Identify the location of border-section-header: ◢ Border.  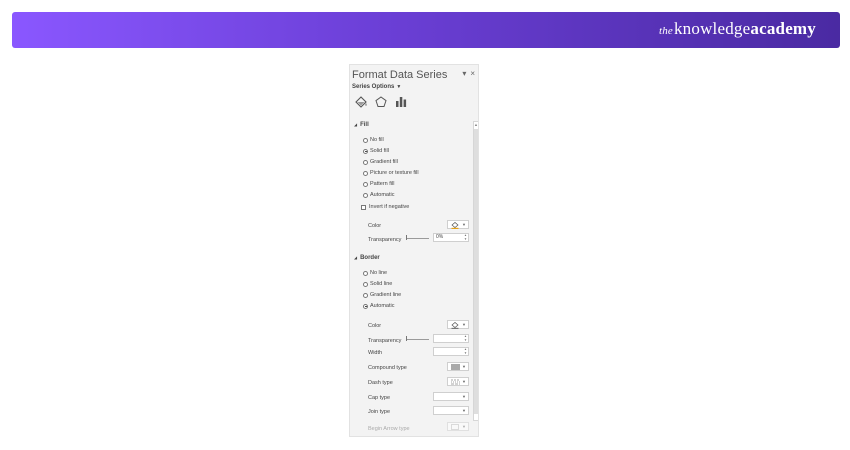
(367, 258).